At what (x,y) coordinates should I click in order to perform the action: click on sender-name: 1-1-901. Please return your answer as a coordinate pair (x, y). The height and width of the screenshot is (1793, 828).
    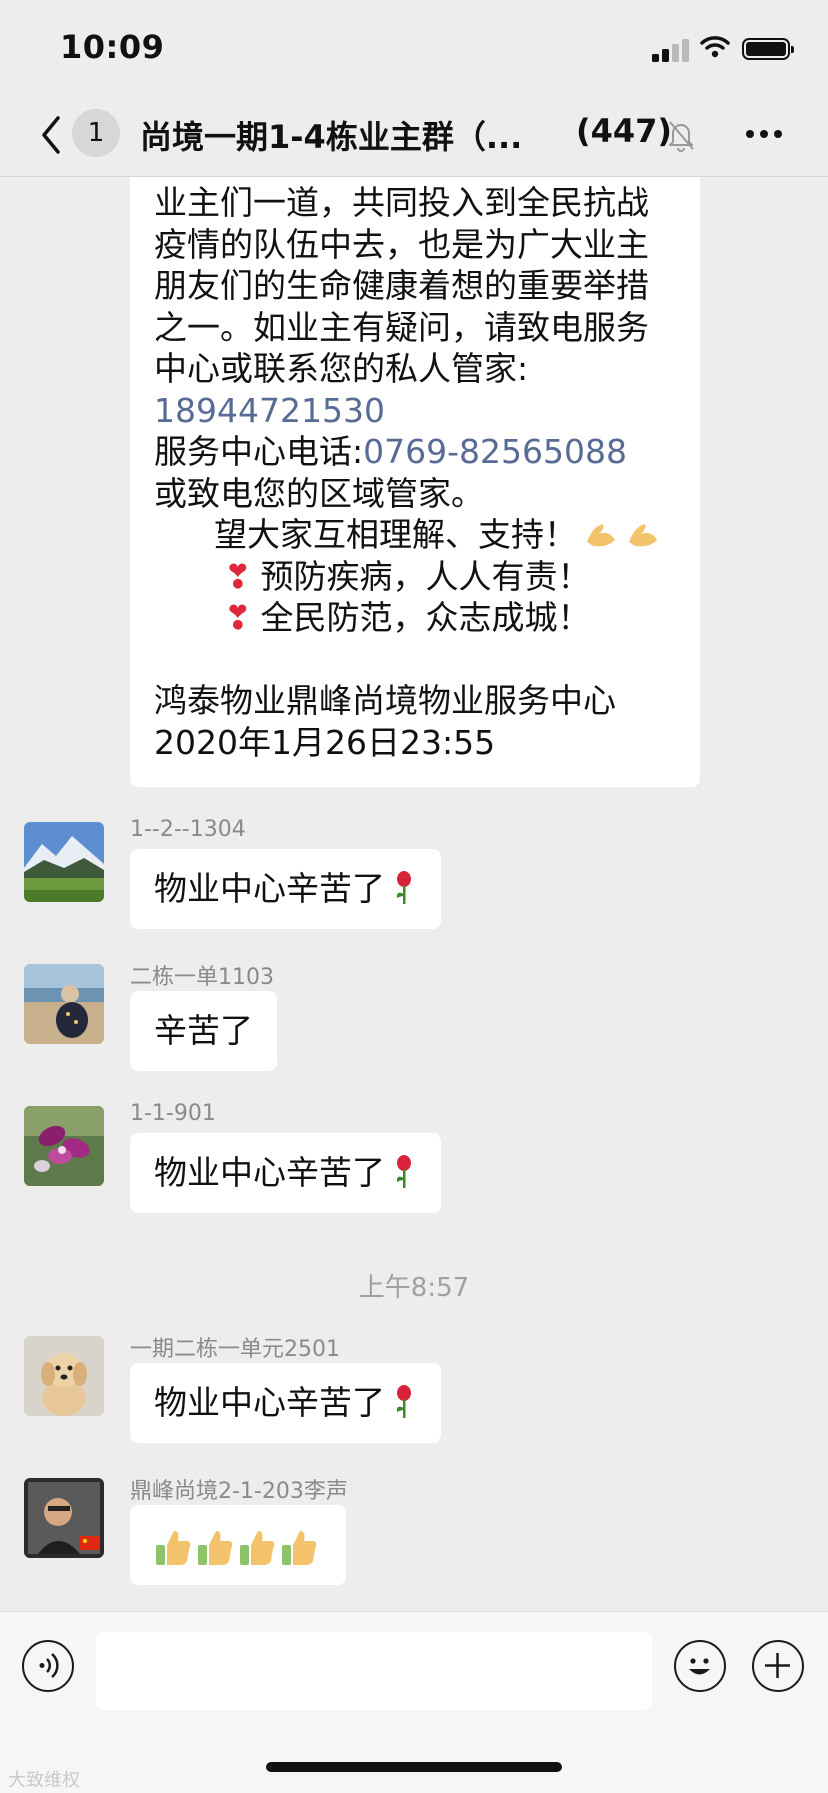
    Looking at the image, I should click on (173, 1113).